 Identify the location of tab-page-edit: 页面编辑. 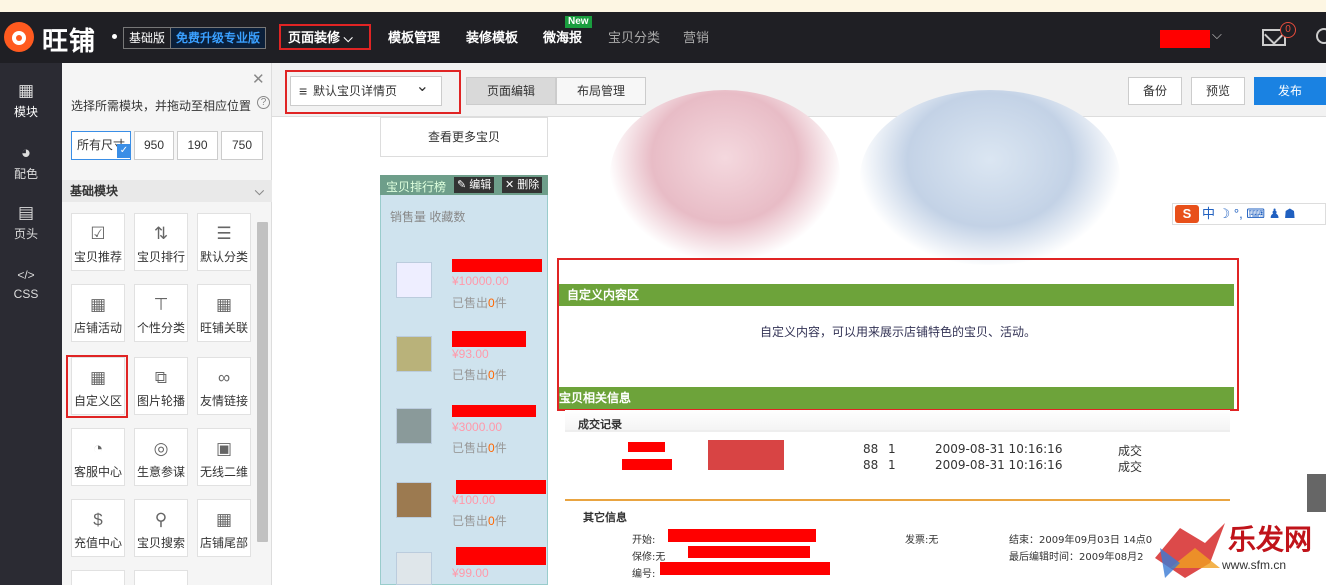
(511, 91).